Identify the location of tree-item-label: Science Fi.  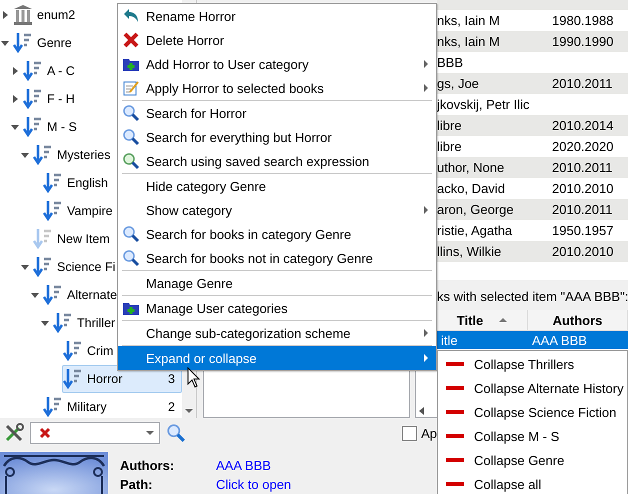
(86, 267).